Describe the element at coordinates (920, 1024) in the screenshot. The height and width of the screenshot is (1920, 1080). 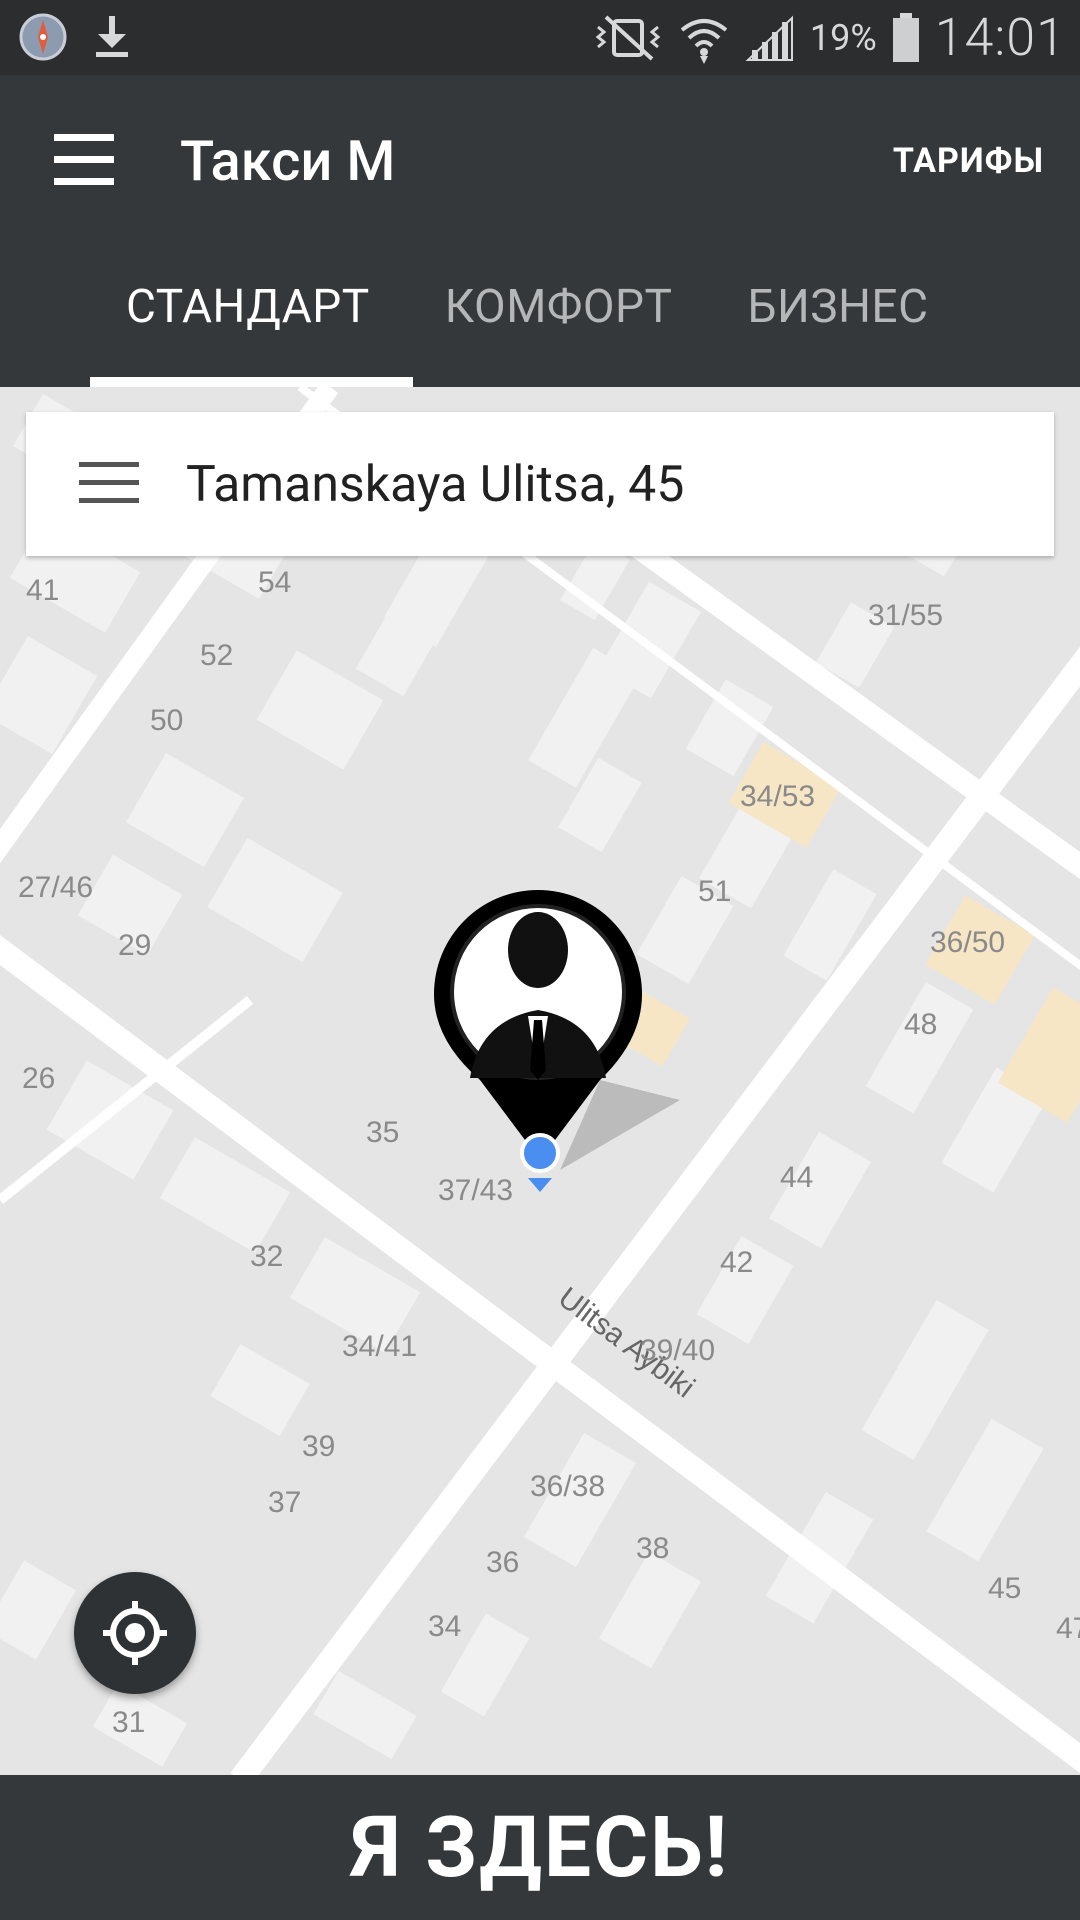
I see `house-number: 48` at that location.